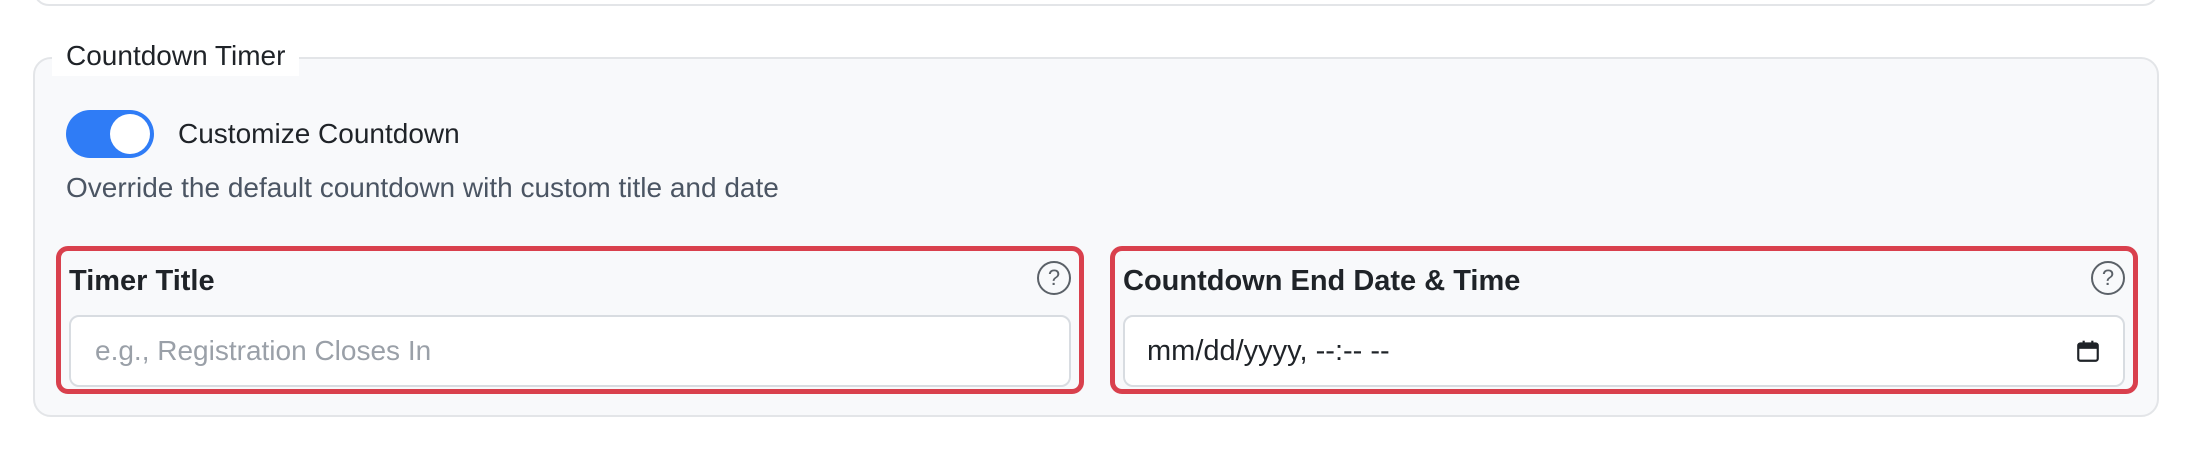 The image size is (2192, 450). I want to click on end-datetime-value: mm/dd/yyyy, --:-- --, so click(1268, 350).